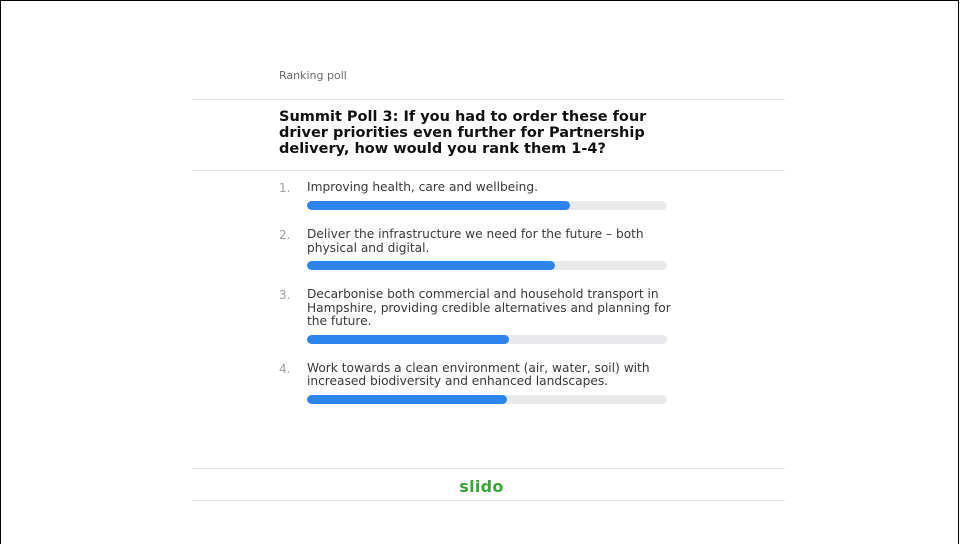  Describe the element at coordinates (489, 195) in the screenshot. I see `ranking-option: 1. Improving health, care and wellbeing.` at that location.